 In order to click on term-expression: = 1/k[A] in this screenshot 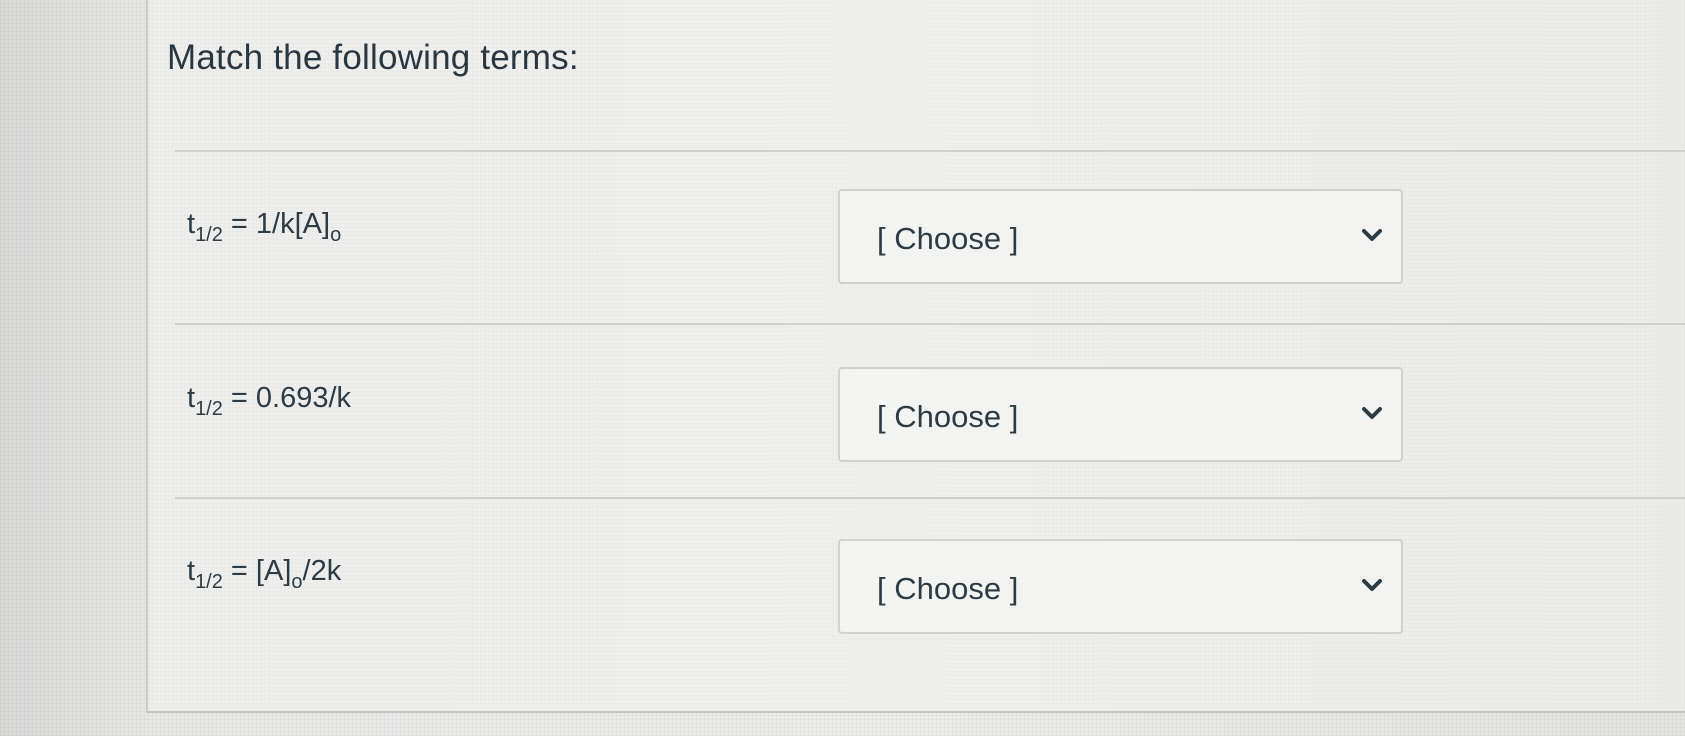, I will do `click(276, 224)`.